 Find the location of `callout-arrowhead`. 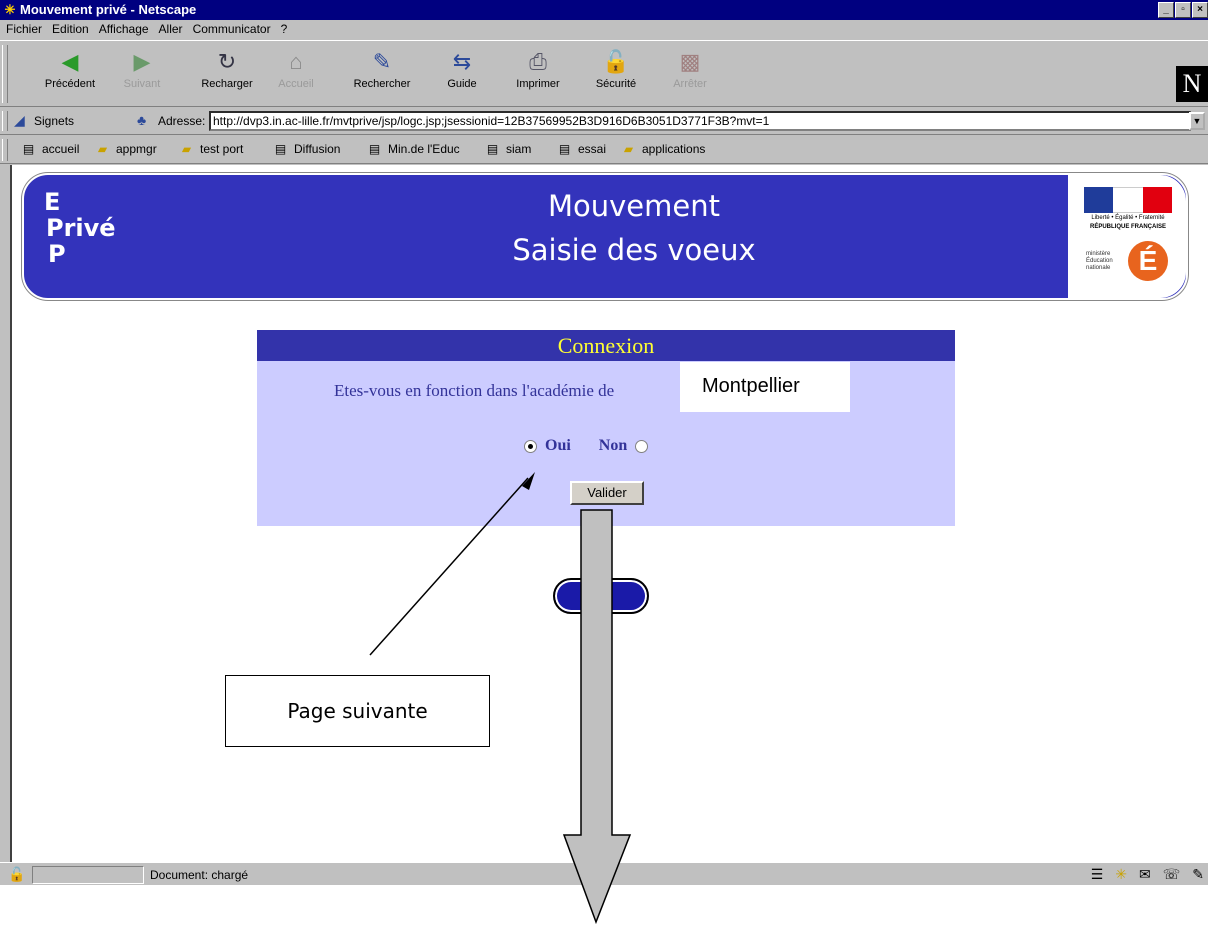

callout-arrowhead is located at coordinates (528, 481).